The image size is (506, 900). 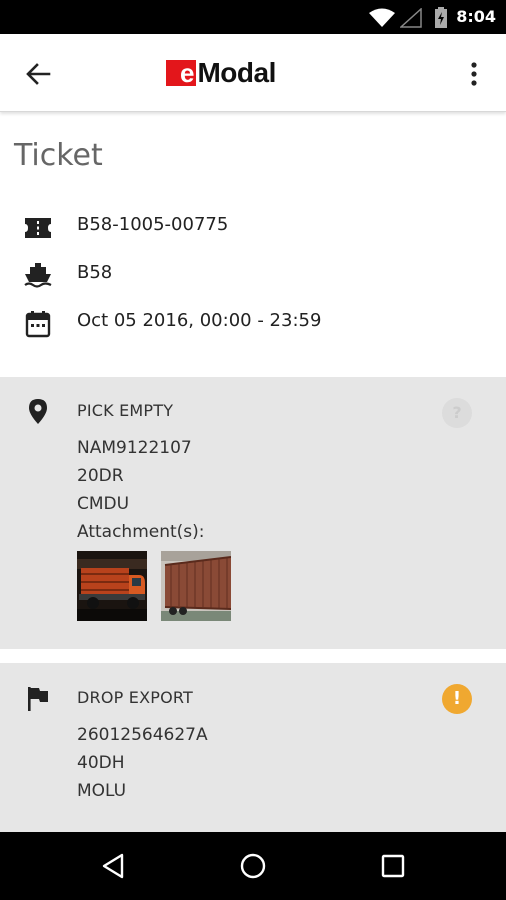 I want to click on system-nav-bar, so click(x=253, y=866).